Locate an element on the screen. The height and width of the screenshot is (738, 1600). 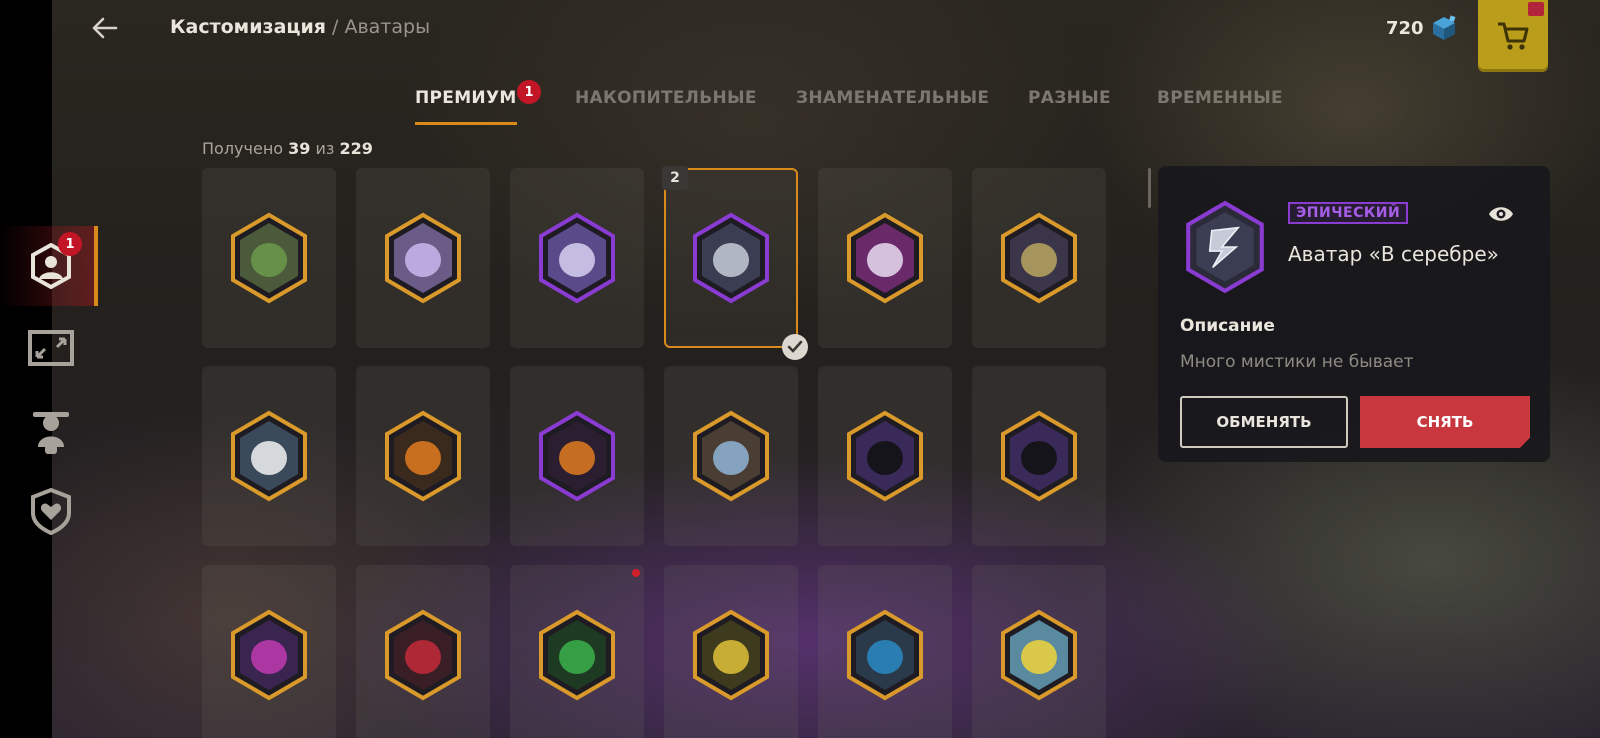
tab-temporary: ВРЕМЕННЫЕ is located at coordinates (1220, 105).